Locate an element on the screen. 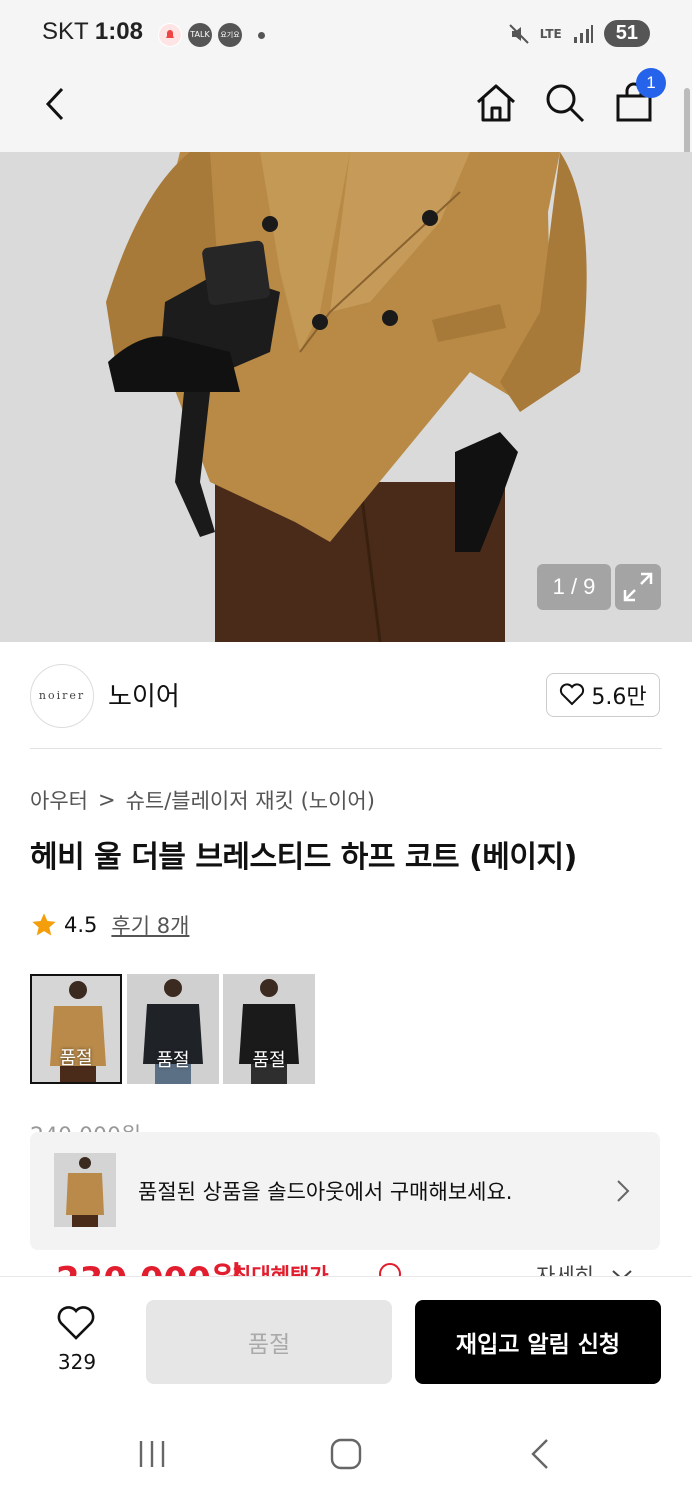 The height and width of the screenshot is (1500, 692). signal-icon is located at coordinates (583, 33).